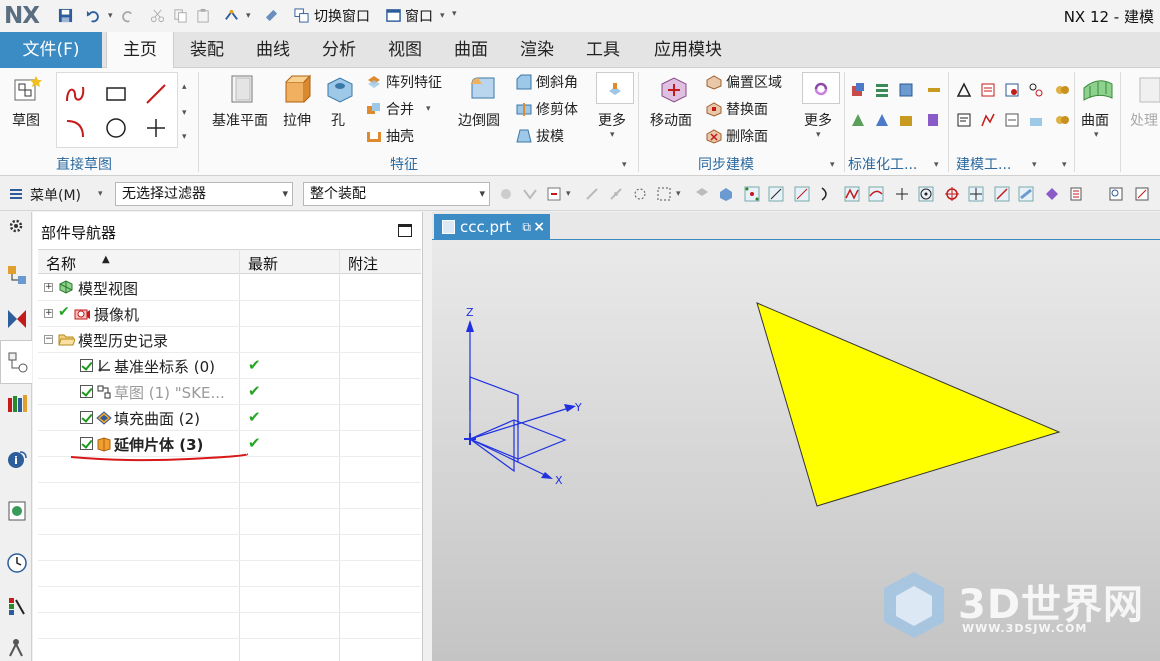  What do you see at coordinates (17, 647) in the screenshot?
I see `roles-icon` at bounding box center [17, 647].